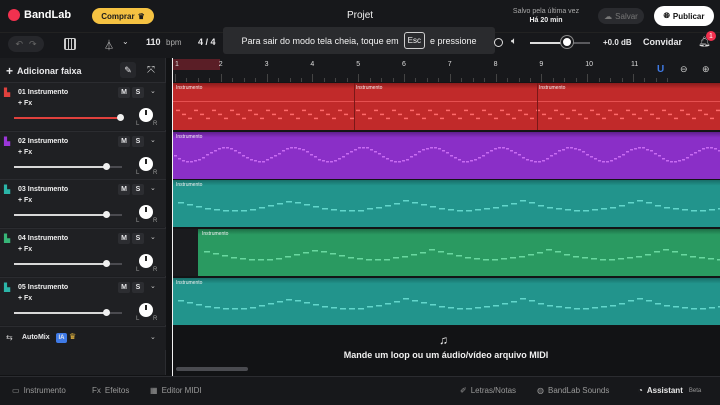 This screenshot has height=405, width=720. What do you see at coordinates (185, 252) in the screenshot?
I see `empty-lane-space` at bounding box center [185, 252].